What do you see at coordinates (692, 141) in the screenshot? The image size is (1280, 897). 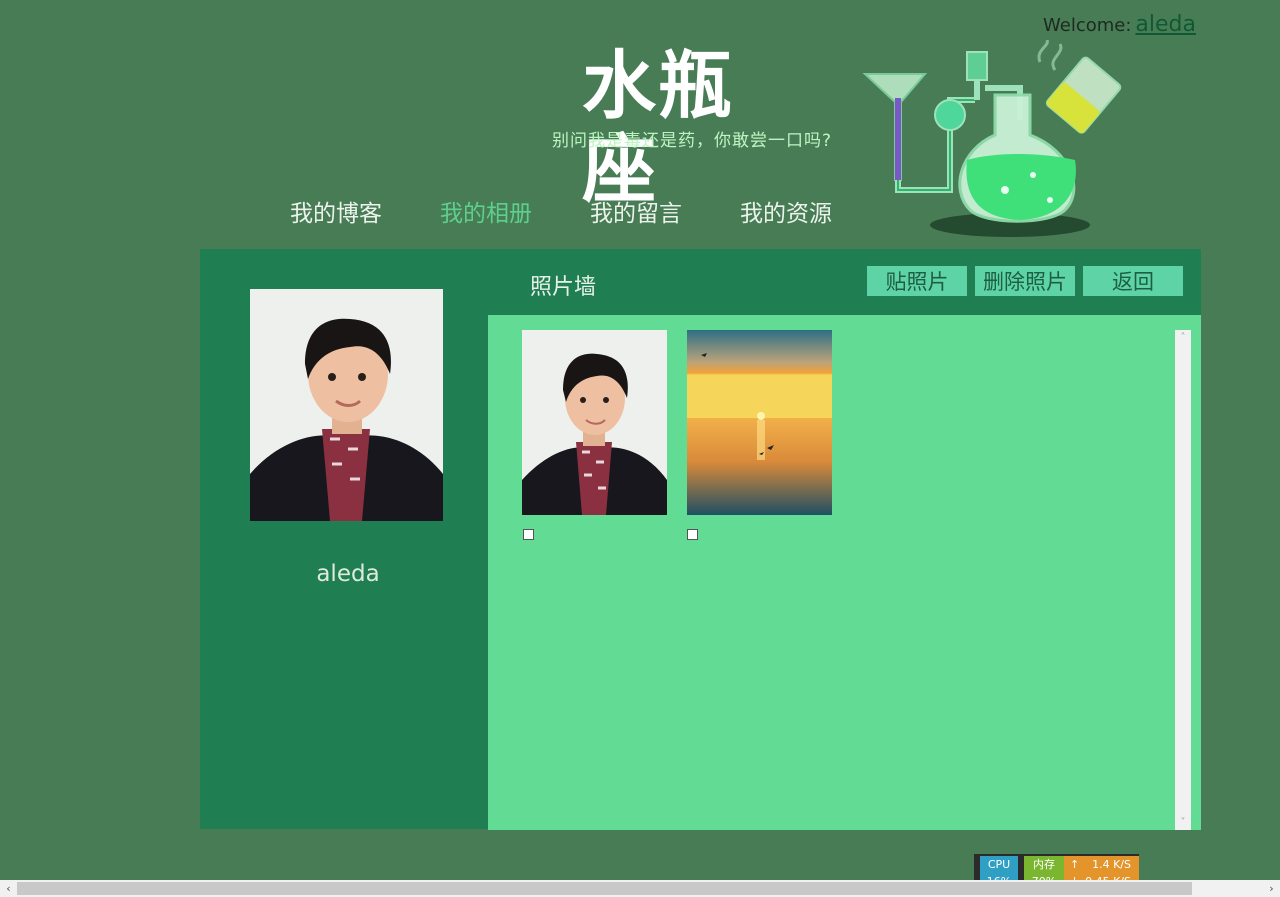 I see `site-slogan: 别问我是毒还是药，你敢尝一口吗?` at bounding box center [692, 141].